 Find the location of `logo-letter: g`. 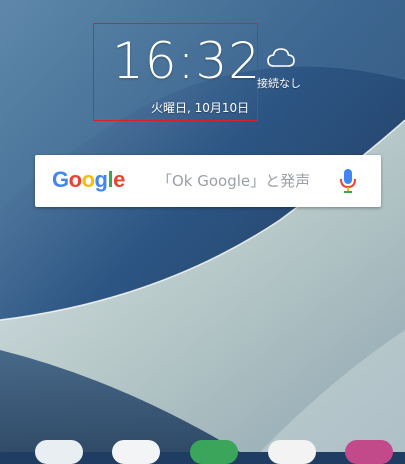

logo-letter: g is located at coordinates (101, 179).